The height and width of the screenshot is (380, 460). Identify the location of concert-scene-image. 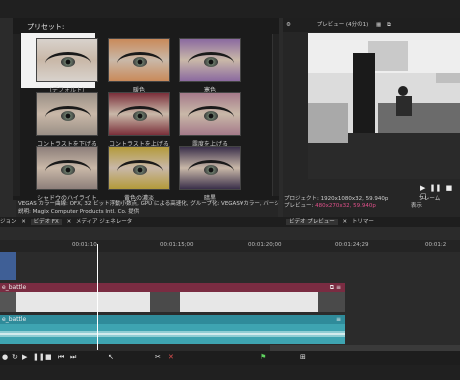
(384, 106).